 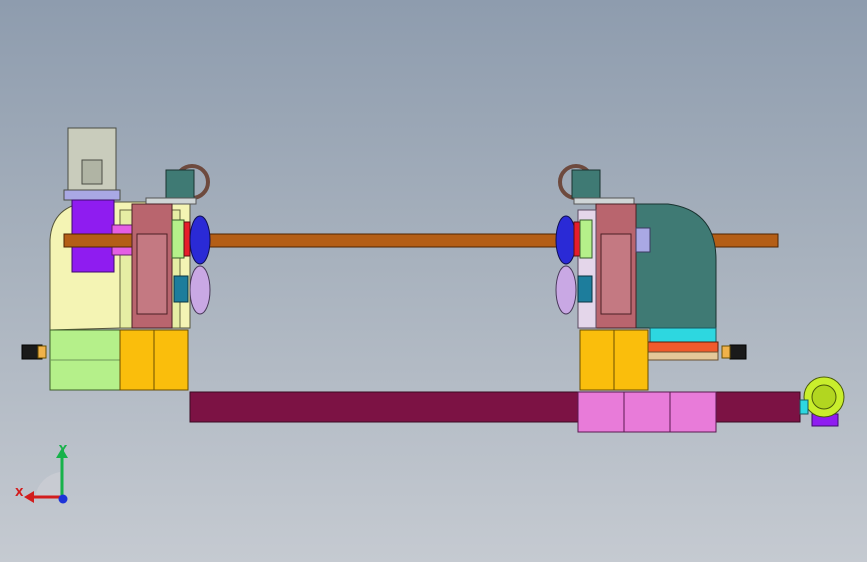 I want to click on right-cyan-plate, so click(x=683, y=335).